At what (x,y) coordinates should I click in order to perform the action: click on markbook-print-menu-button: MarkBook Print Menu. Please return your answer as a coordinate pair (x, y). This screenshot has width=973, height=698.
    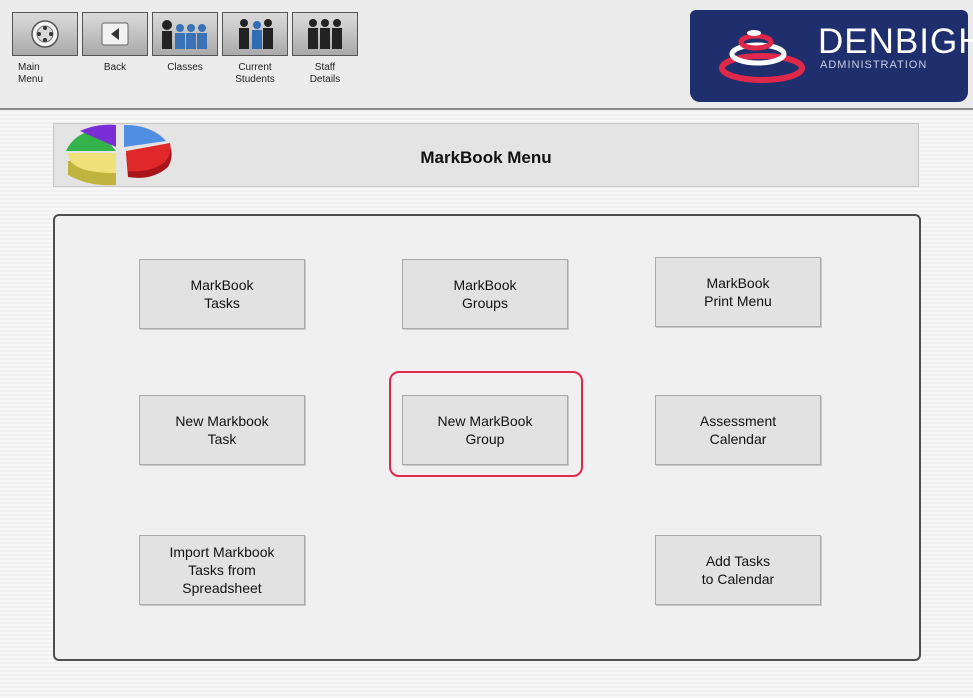
    Looking at the image, I should click on (738, 292).